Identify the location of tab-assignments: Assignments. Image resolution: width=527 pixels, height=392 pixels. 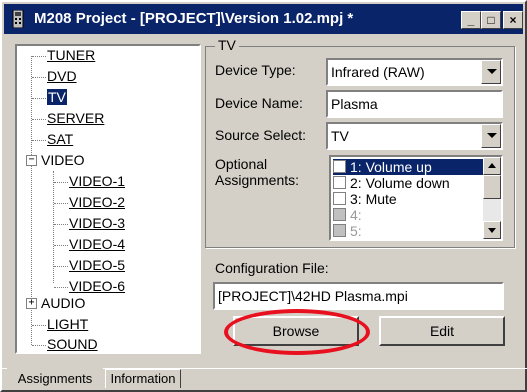
(55, 379).